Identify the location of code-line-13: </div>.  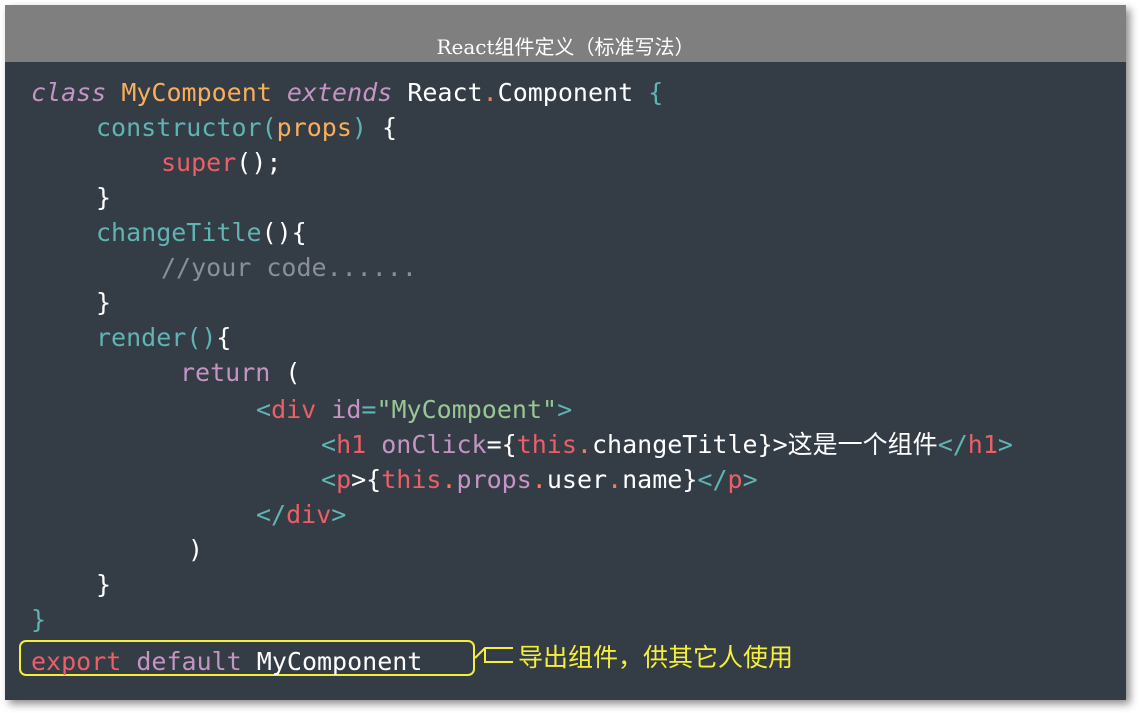
(301, 515).